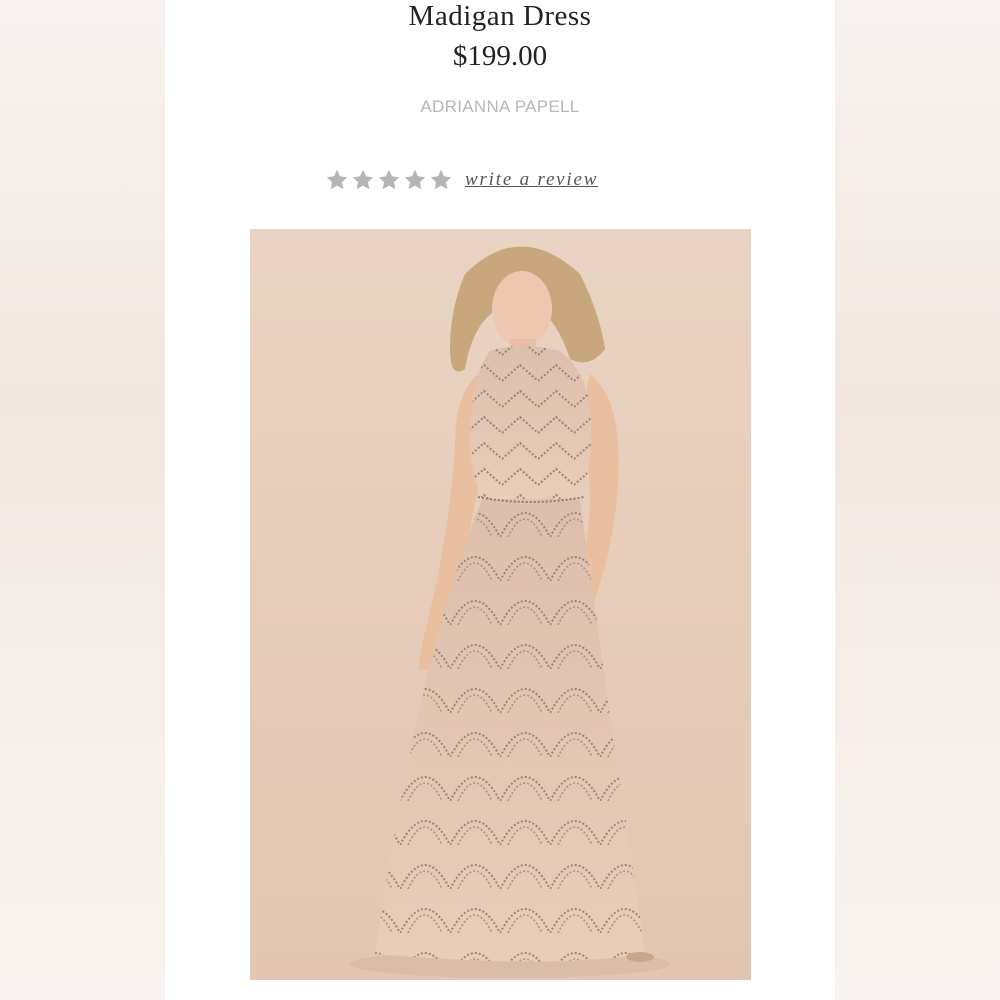  I want to click on write-review-link: write a review, so click(531, 180).